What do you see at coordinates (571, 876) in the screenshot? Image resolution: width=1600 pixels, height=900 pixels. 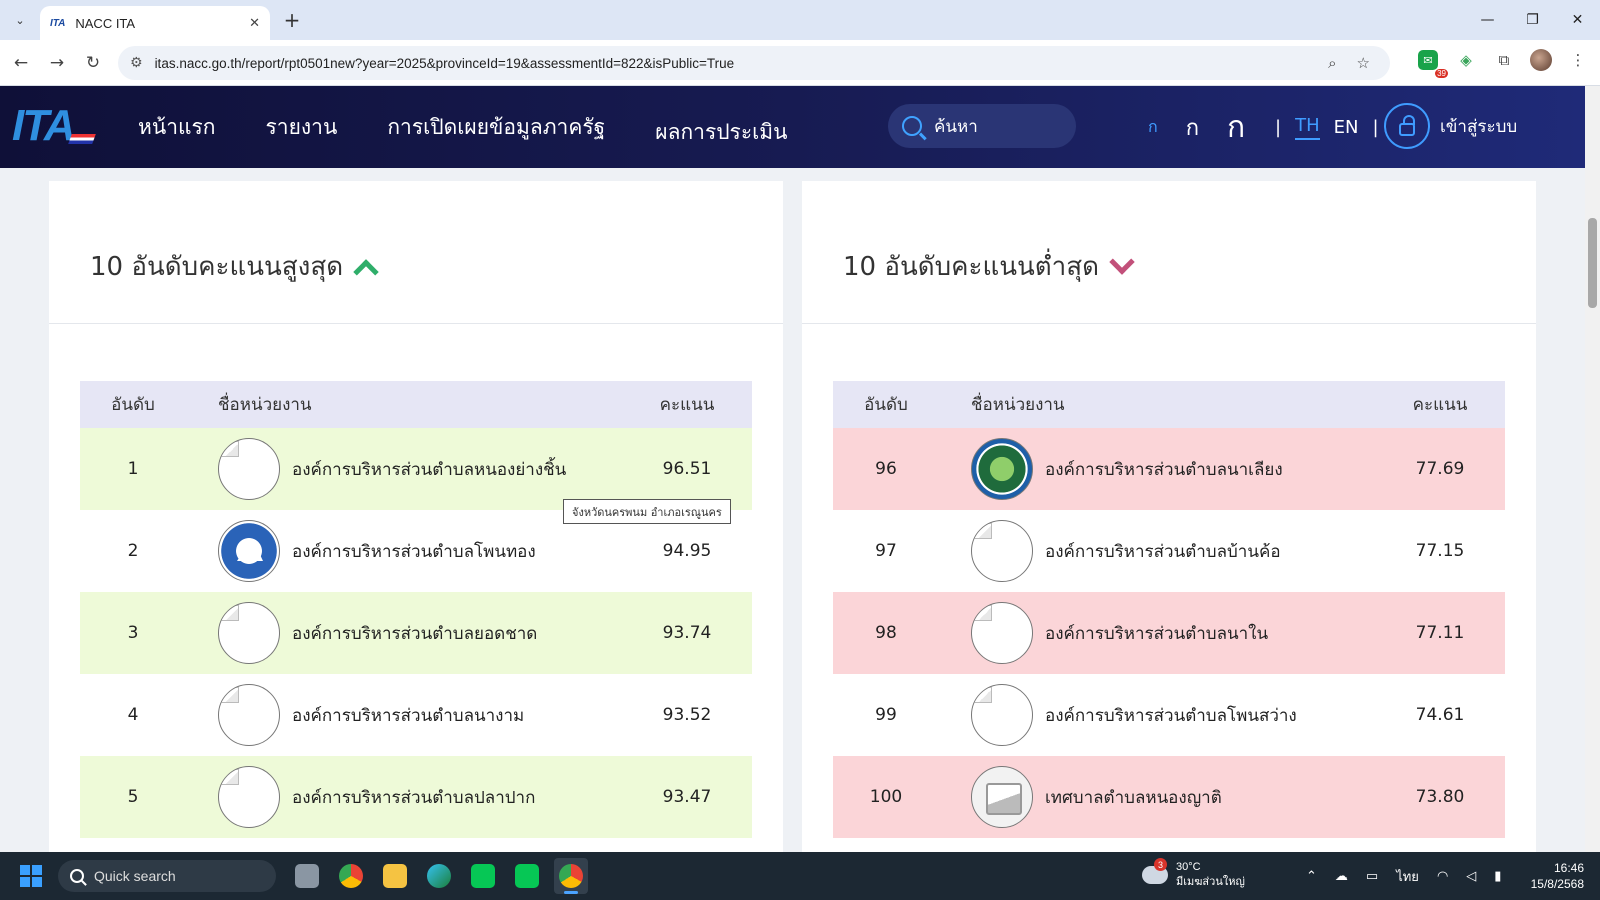 I see `chrome-active-icon` at bounding box center [571, 876].